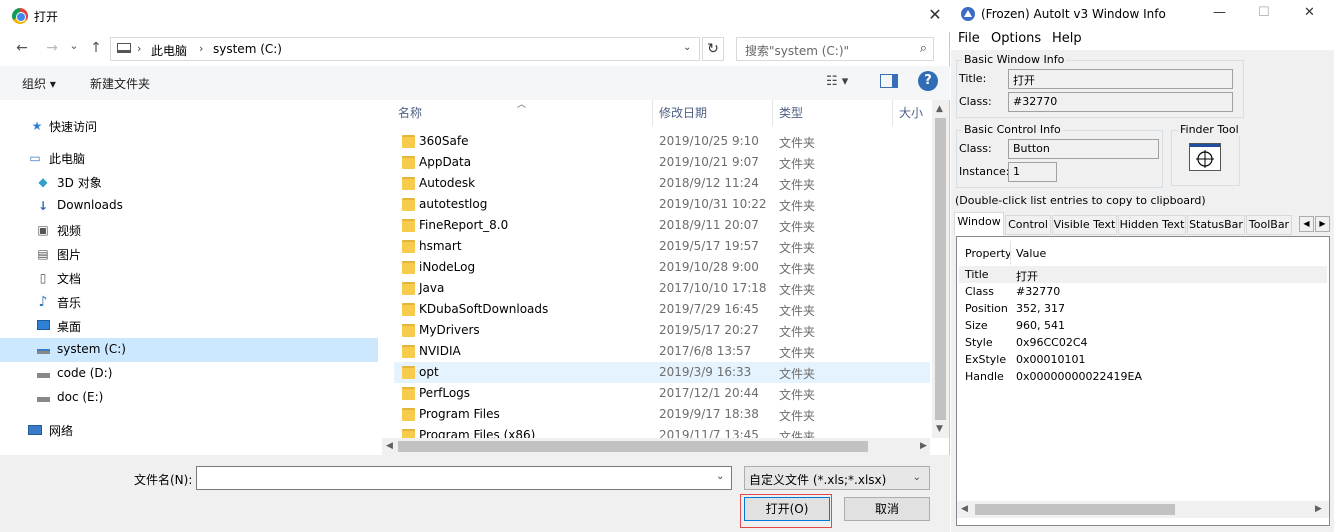  I want to click on property-value: 打开, so click(1027, 276).